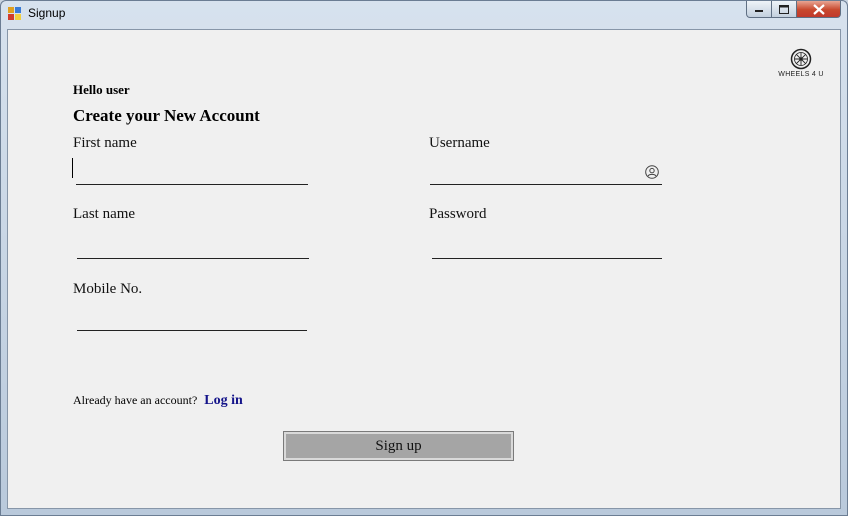 The height and width of the screenshot is (516, 848). What do you see at coordinates (135, 400) in the screenshot?
I see `login-prompt: Already have an account?` at bounding box center [135, 400].